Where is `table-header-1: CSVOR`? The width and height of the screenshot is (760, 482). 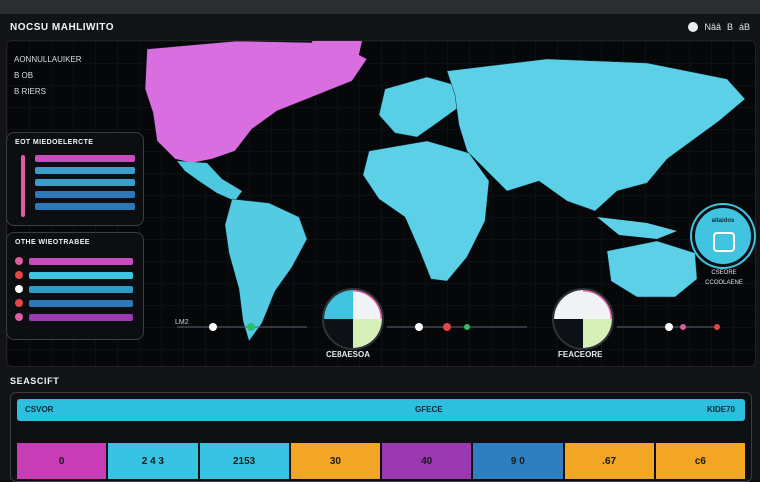 table-header-1: CSVOR is located at coordinates (39, 409).